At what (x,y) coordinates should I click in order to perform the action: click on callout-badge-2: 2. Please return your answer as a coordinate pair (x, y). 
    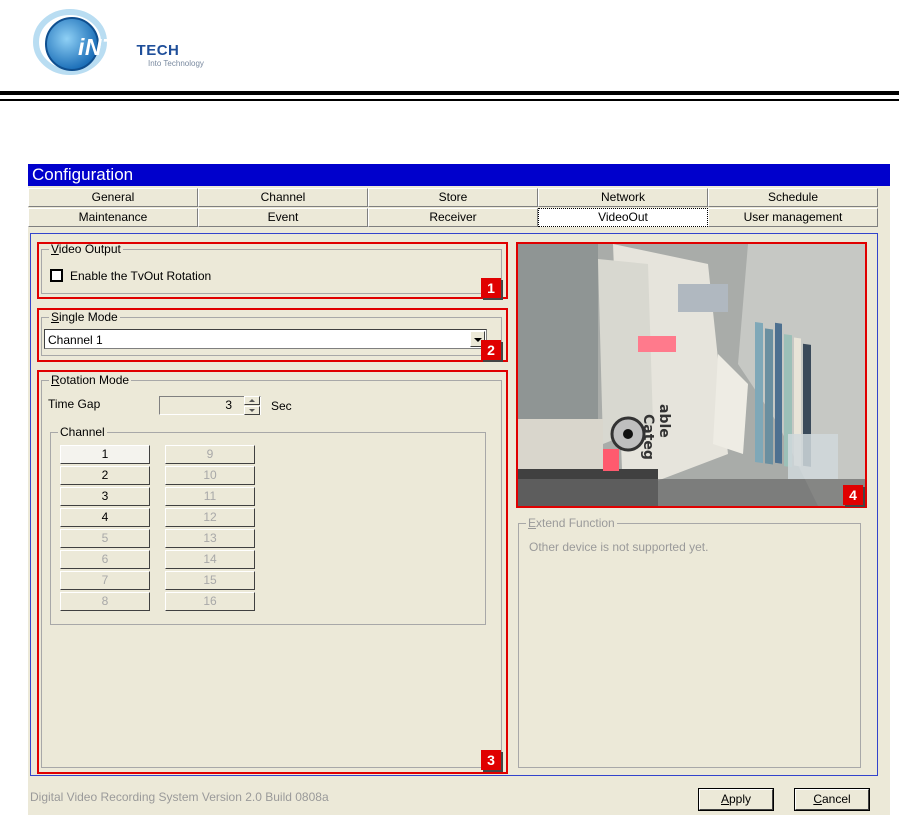
    Looking at the image, I should click on (491, 350).